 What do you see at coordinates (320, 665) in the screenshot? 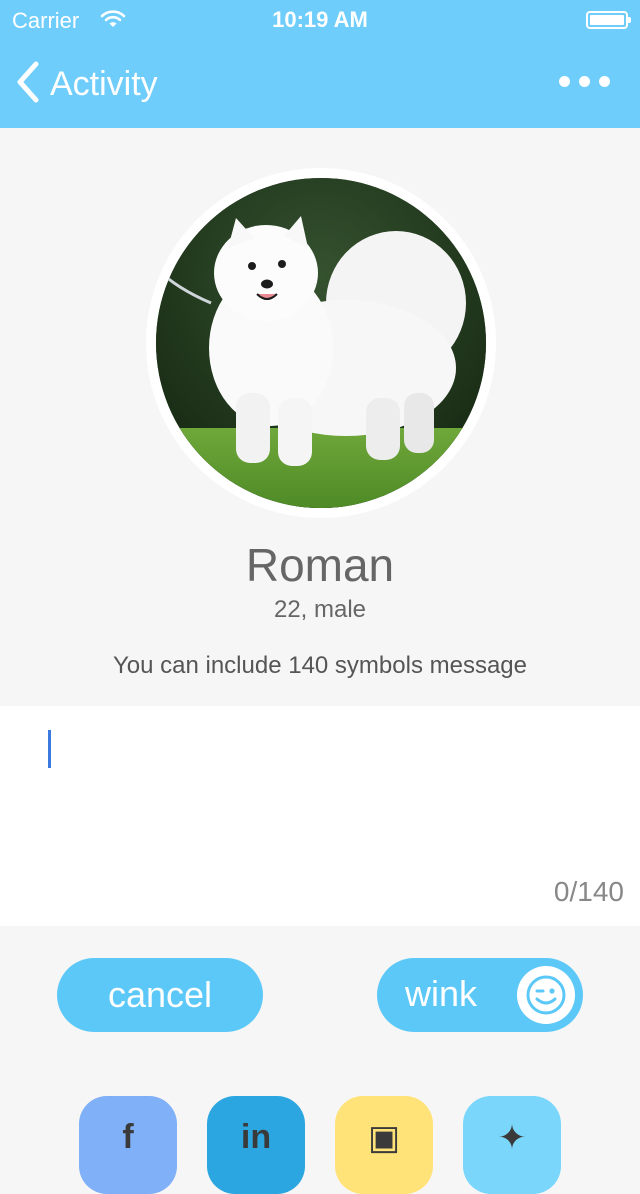
I see `message-hint: You can include 140 symbols message` at bounding box center [320, 665].